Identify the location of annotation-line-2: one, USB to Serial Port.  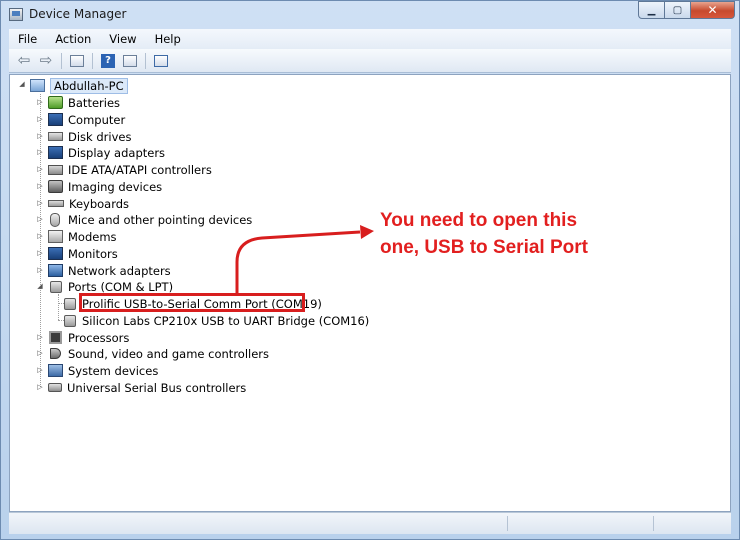
(484, 247).